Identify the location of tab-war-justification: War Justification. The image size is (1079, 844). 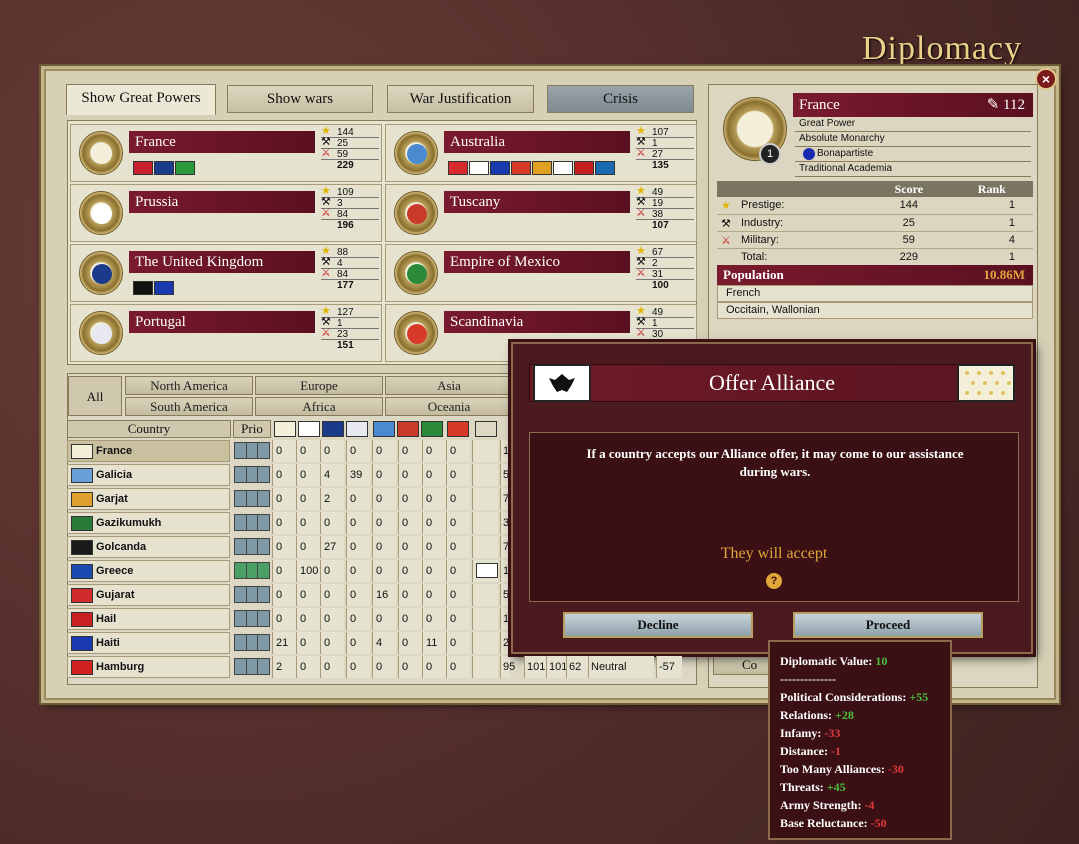
(460, 99).